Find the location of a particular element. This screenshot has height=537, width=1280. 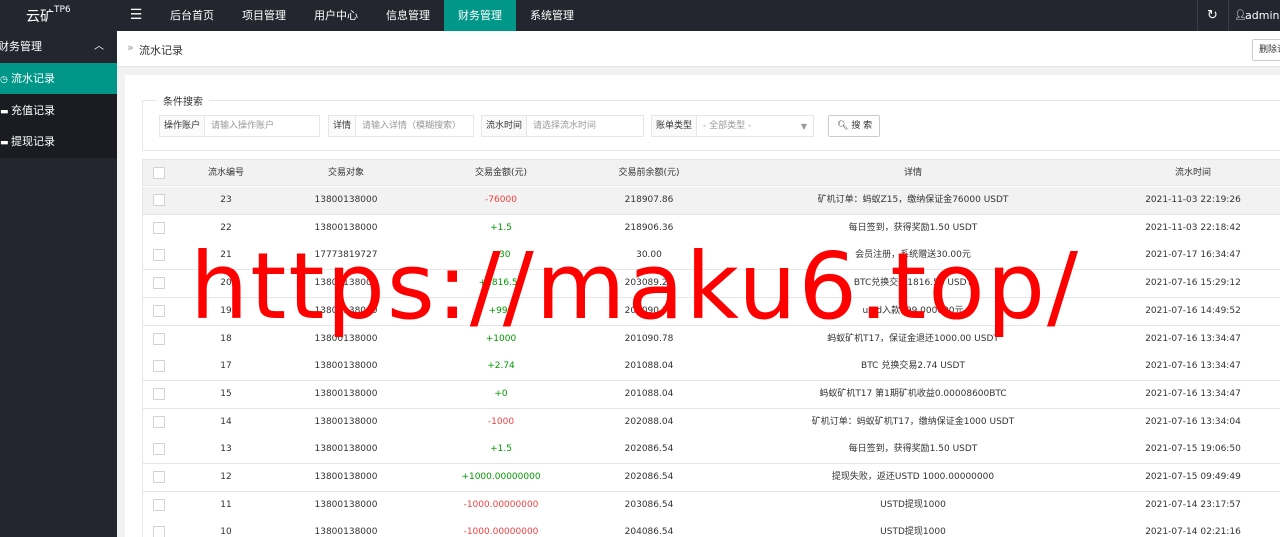

delete-records-button: 删除记录 is located at coordinates (1266, 50).